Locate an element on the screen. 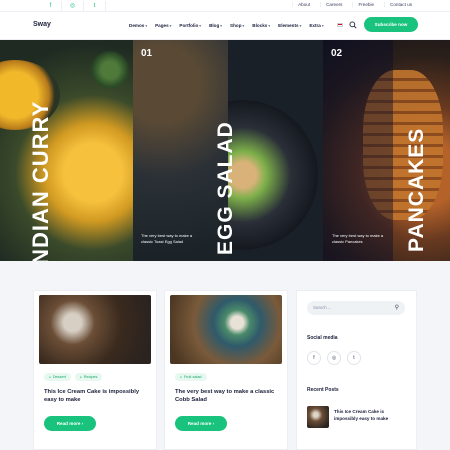  hero-number-02: 02 is located at coordinates (337, 53).